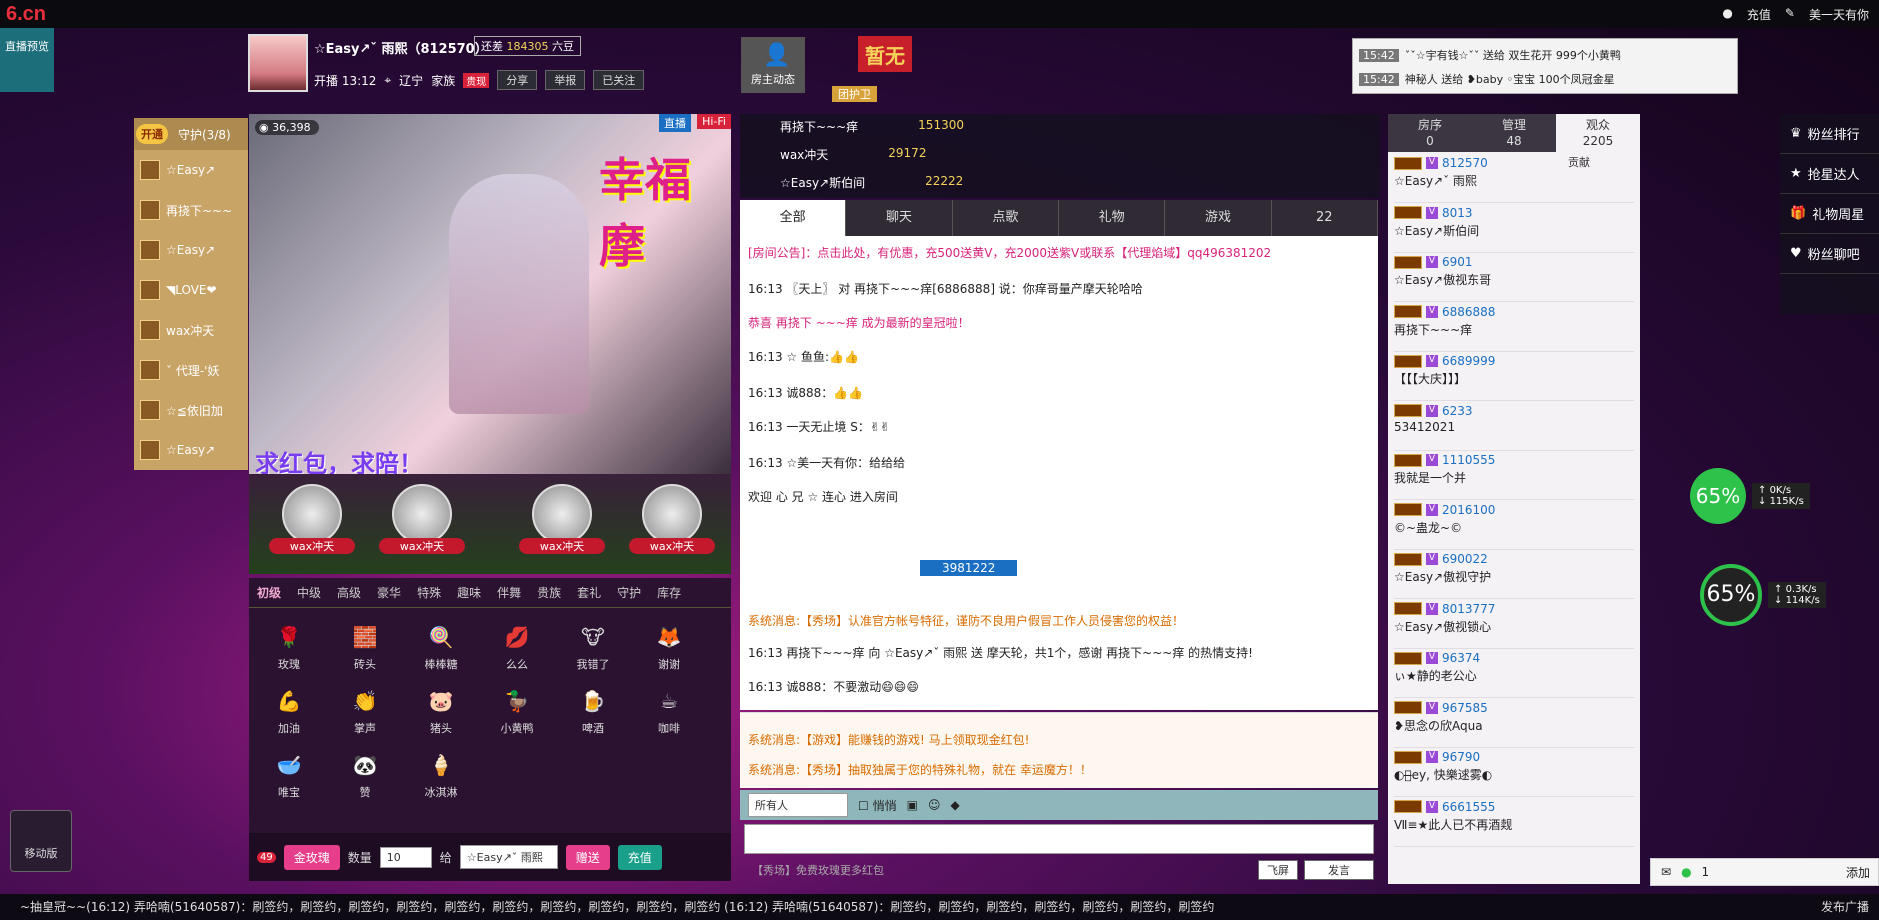 The image size is (1879, 920). Describe the element at coordinates (1325, 218) in the screenshot. I see `chat-tab: 22` at that location.